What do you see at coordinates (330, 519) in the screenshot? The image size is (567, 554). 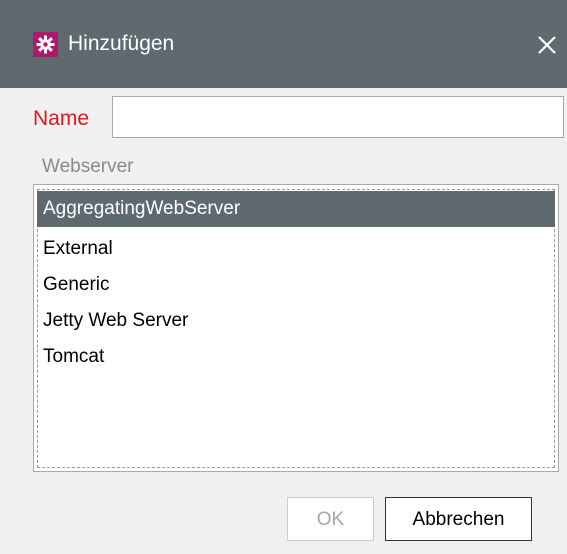 I see `ok-button: OK` at bounding box center [330, 519].